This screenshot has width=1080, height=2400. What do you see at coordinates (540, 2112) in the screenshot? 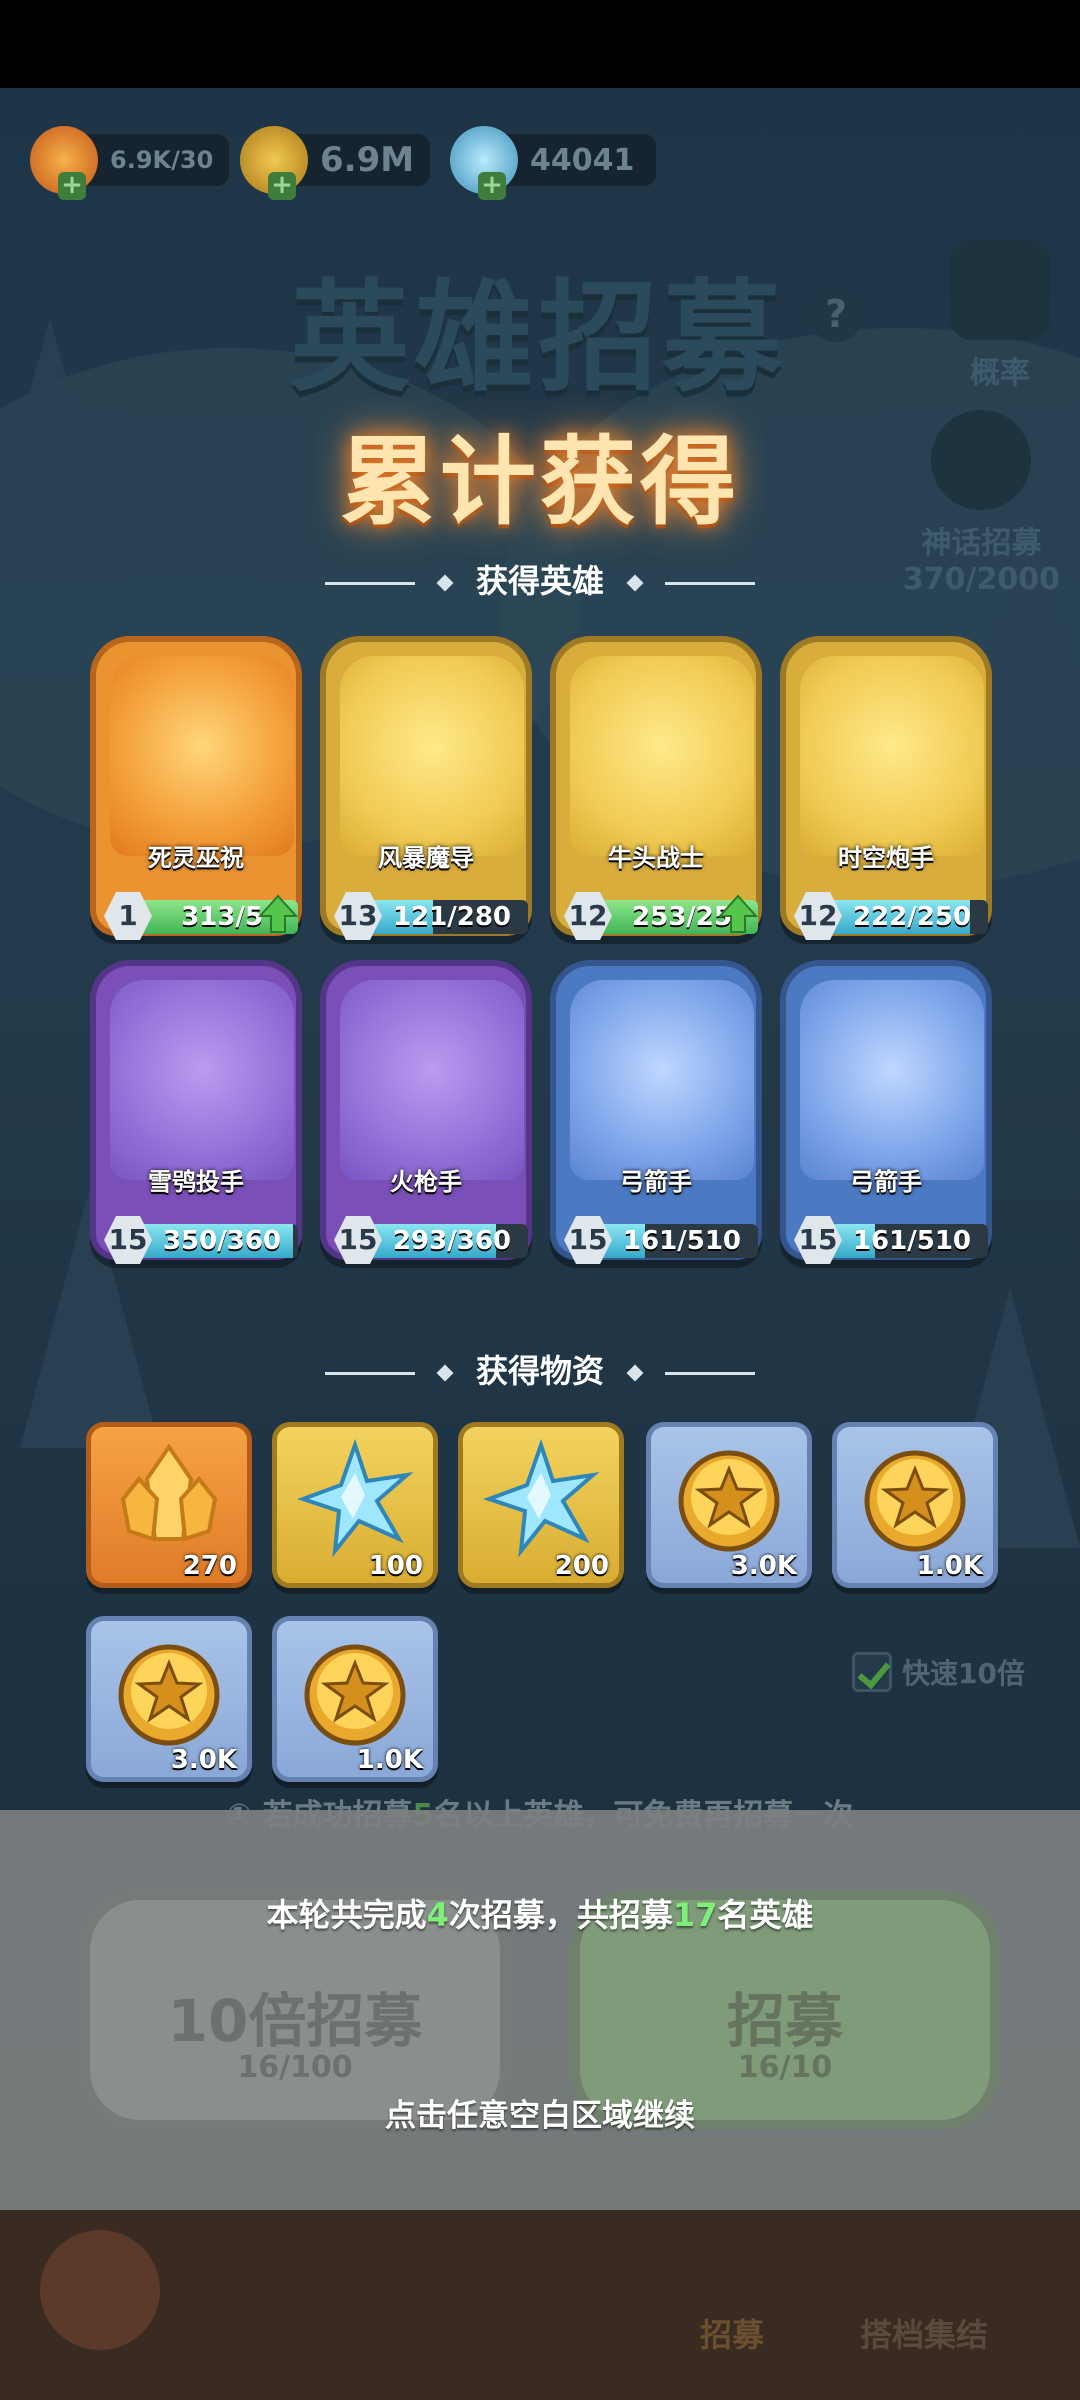
I see `tap-to-continue: 点击任意空白区域继续` at bounding box center [540, 2112].